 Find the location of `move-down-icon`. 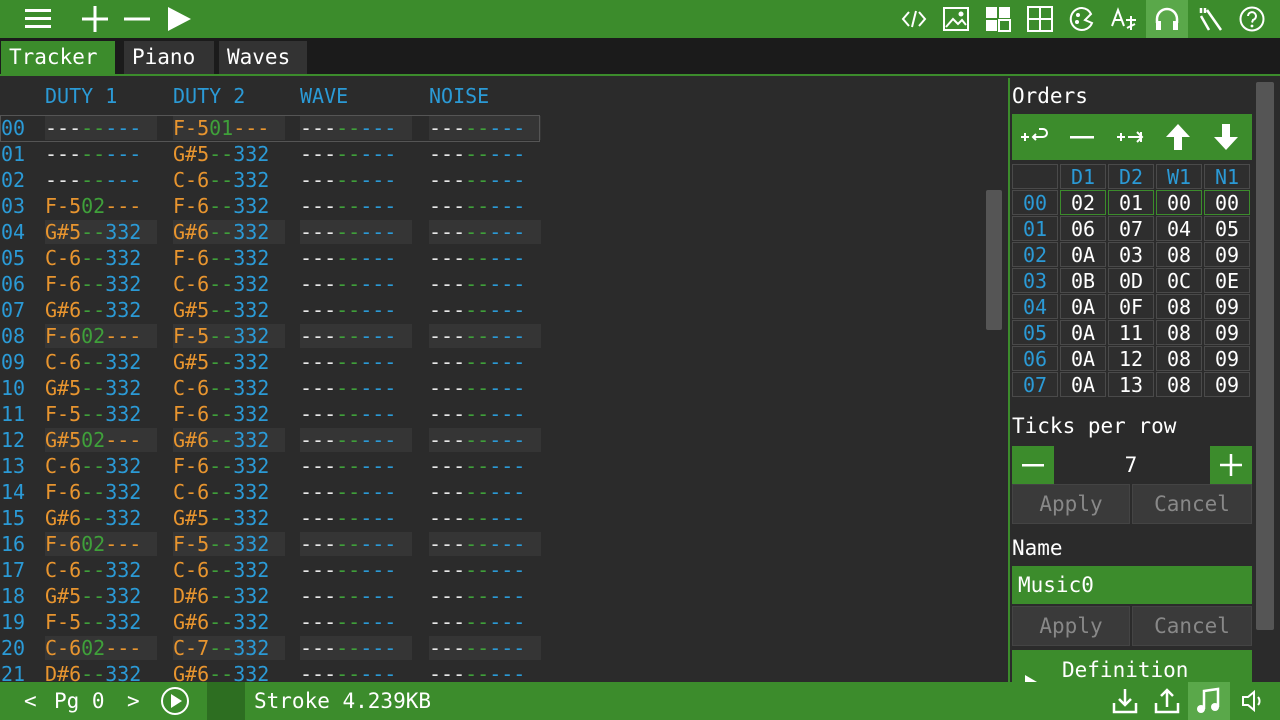

move-down-icon is located at coordinates (1226, 137).